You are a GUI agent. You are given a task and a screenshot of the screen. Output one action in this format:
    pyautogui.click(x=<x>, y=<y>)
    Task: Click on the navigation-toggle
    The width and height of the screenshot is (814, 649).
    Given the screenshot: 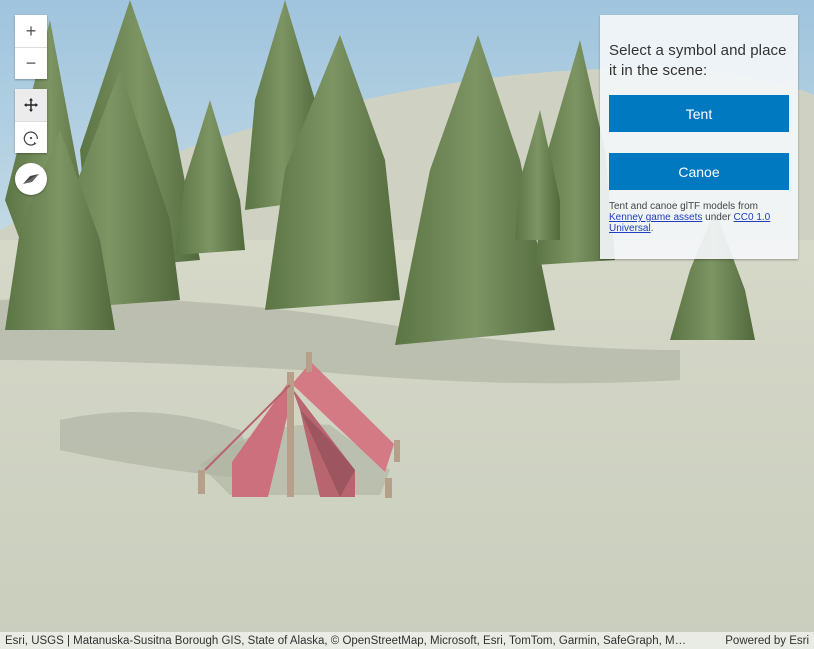 What is the action you would take?
    pyautogui.click(x=31, y=121)
    